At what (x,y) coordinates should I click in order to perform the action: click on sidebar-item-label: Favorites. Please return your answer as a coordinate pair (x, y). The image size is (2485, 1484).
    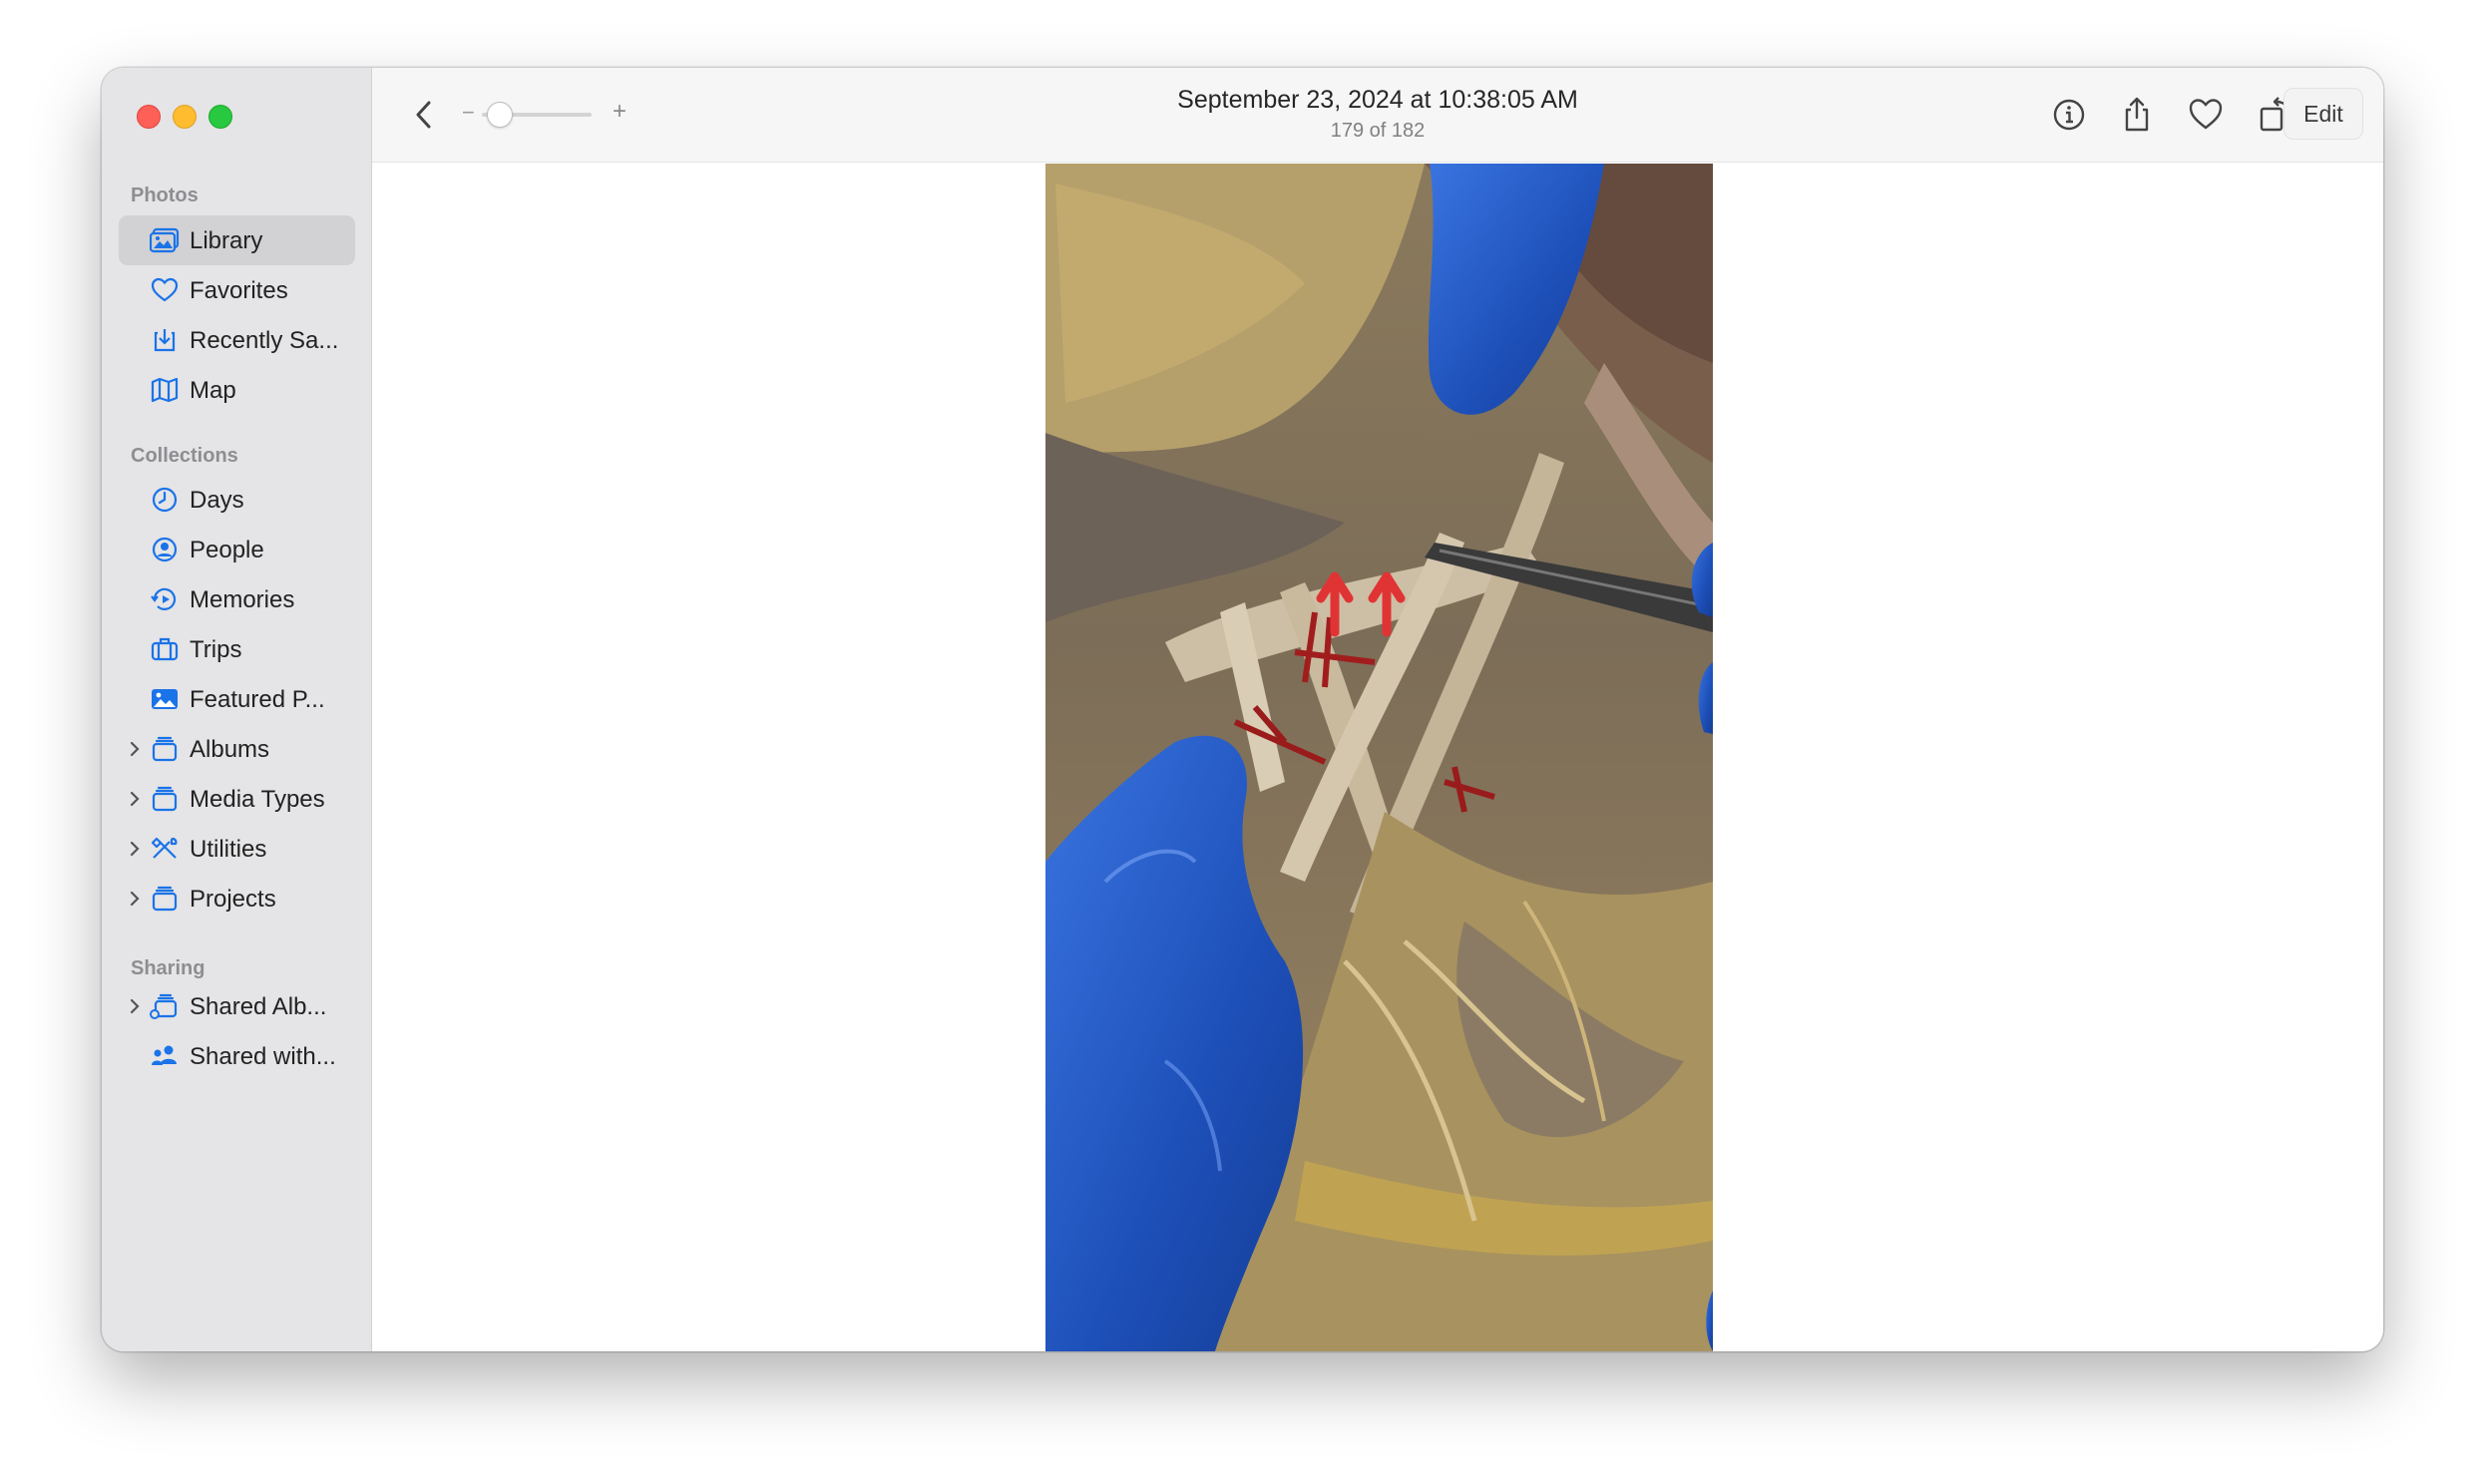
    Looking at the image, I should click on (239, 290).